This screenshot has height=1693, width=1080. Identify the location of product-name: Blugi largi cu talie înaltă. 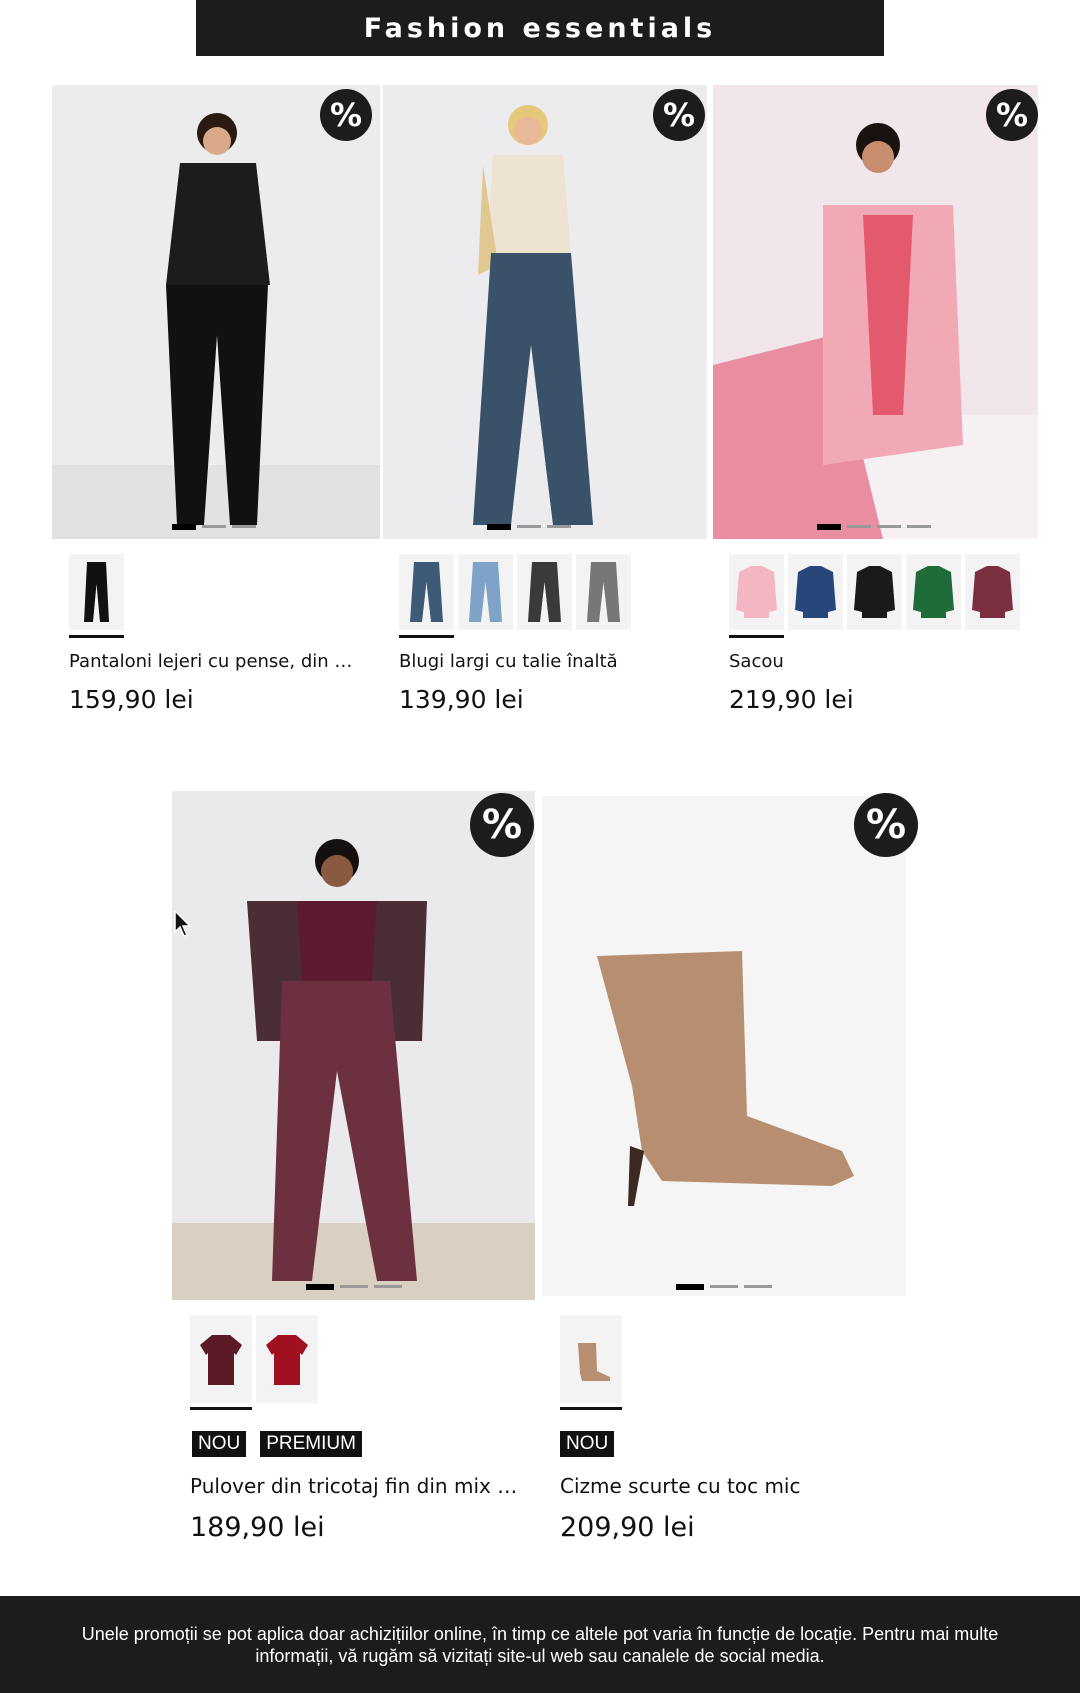
(549, 661).